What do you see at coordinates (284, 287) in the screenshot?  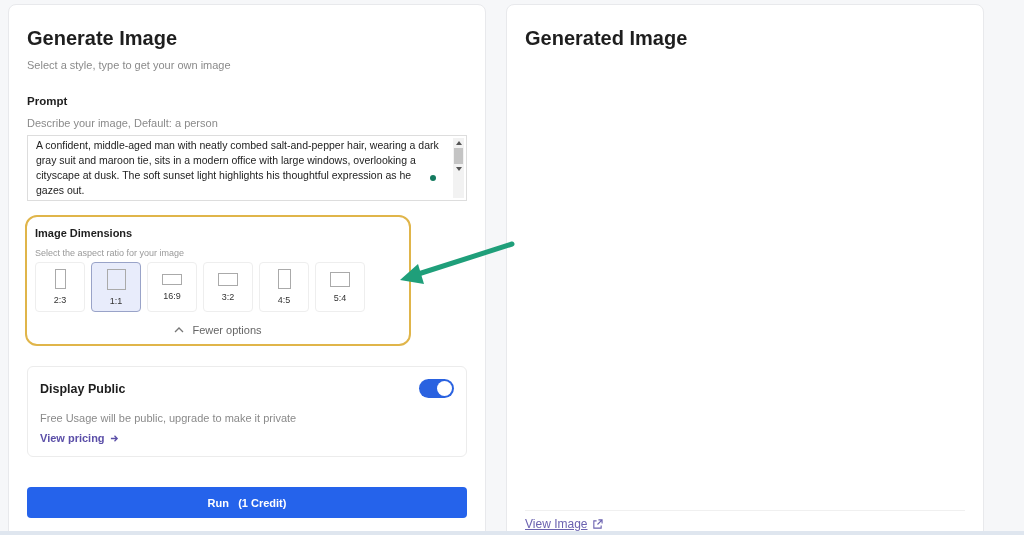 I see `aspect-ratio-option: 4:5` at bounding box center [284, 287].